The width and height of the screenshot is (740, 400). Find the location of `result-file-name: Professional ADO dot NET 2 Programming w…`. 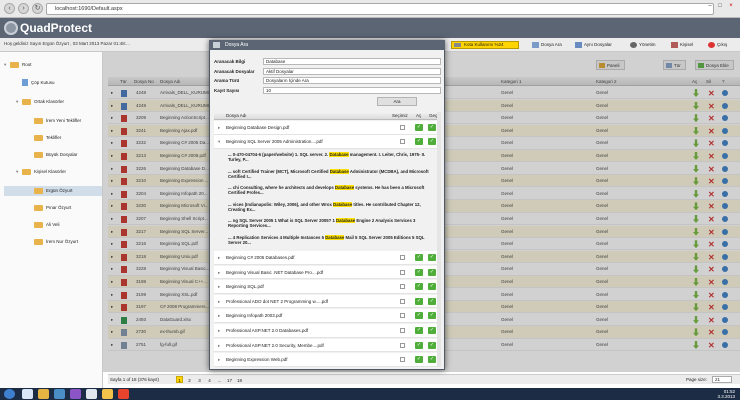

result-file-name: Professional ADO dot NET 2 Programming w… is located at coordinates (277, 301).